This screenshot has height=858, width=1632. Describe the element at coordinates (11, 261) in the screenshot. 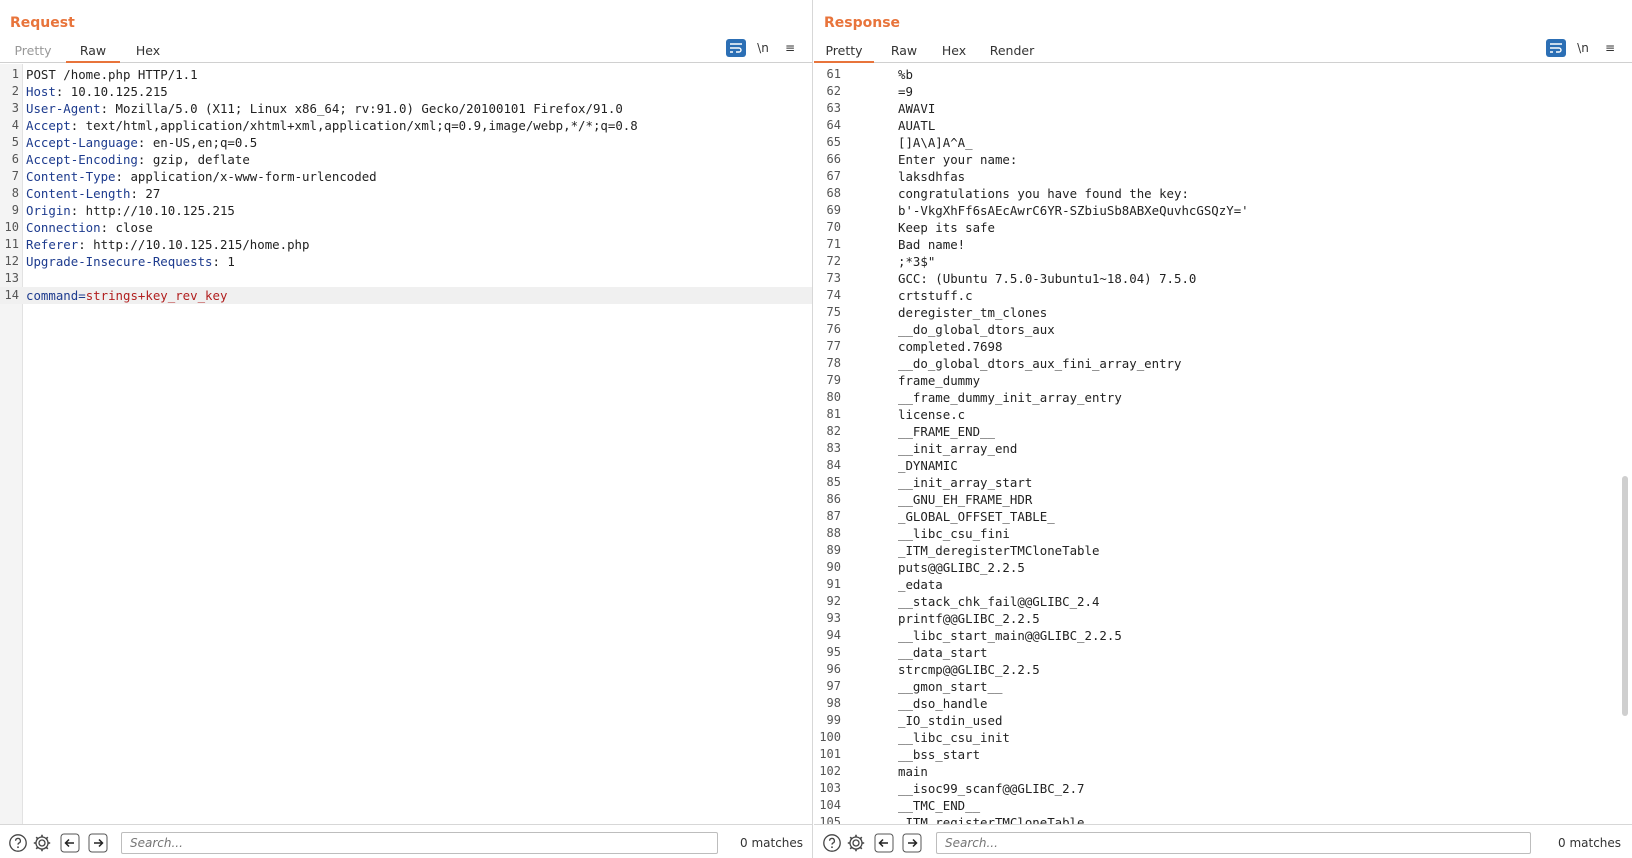

I see `line-number: 12` at that location.